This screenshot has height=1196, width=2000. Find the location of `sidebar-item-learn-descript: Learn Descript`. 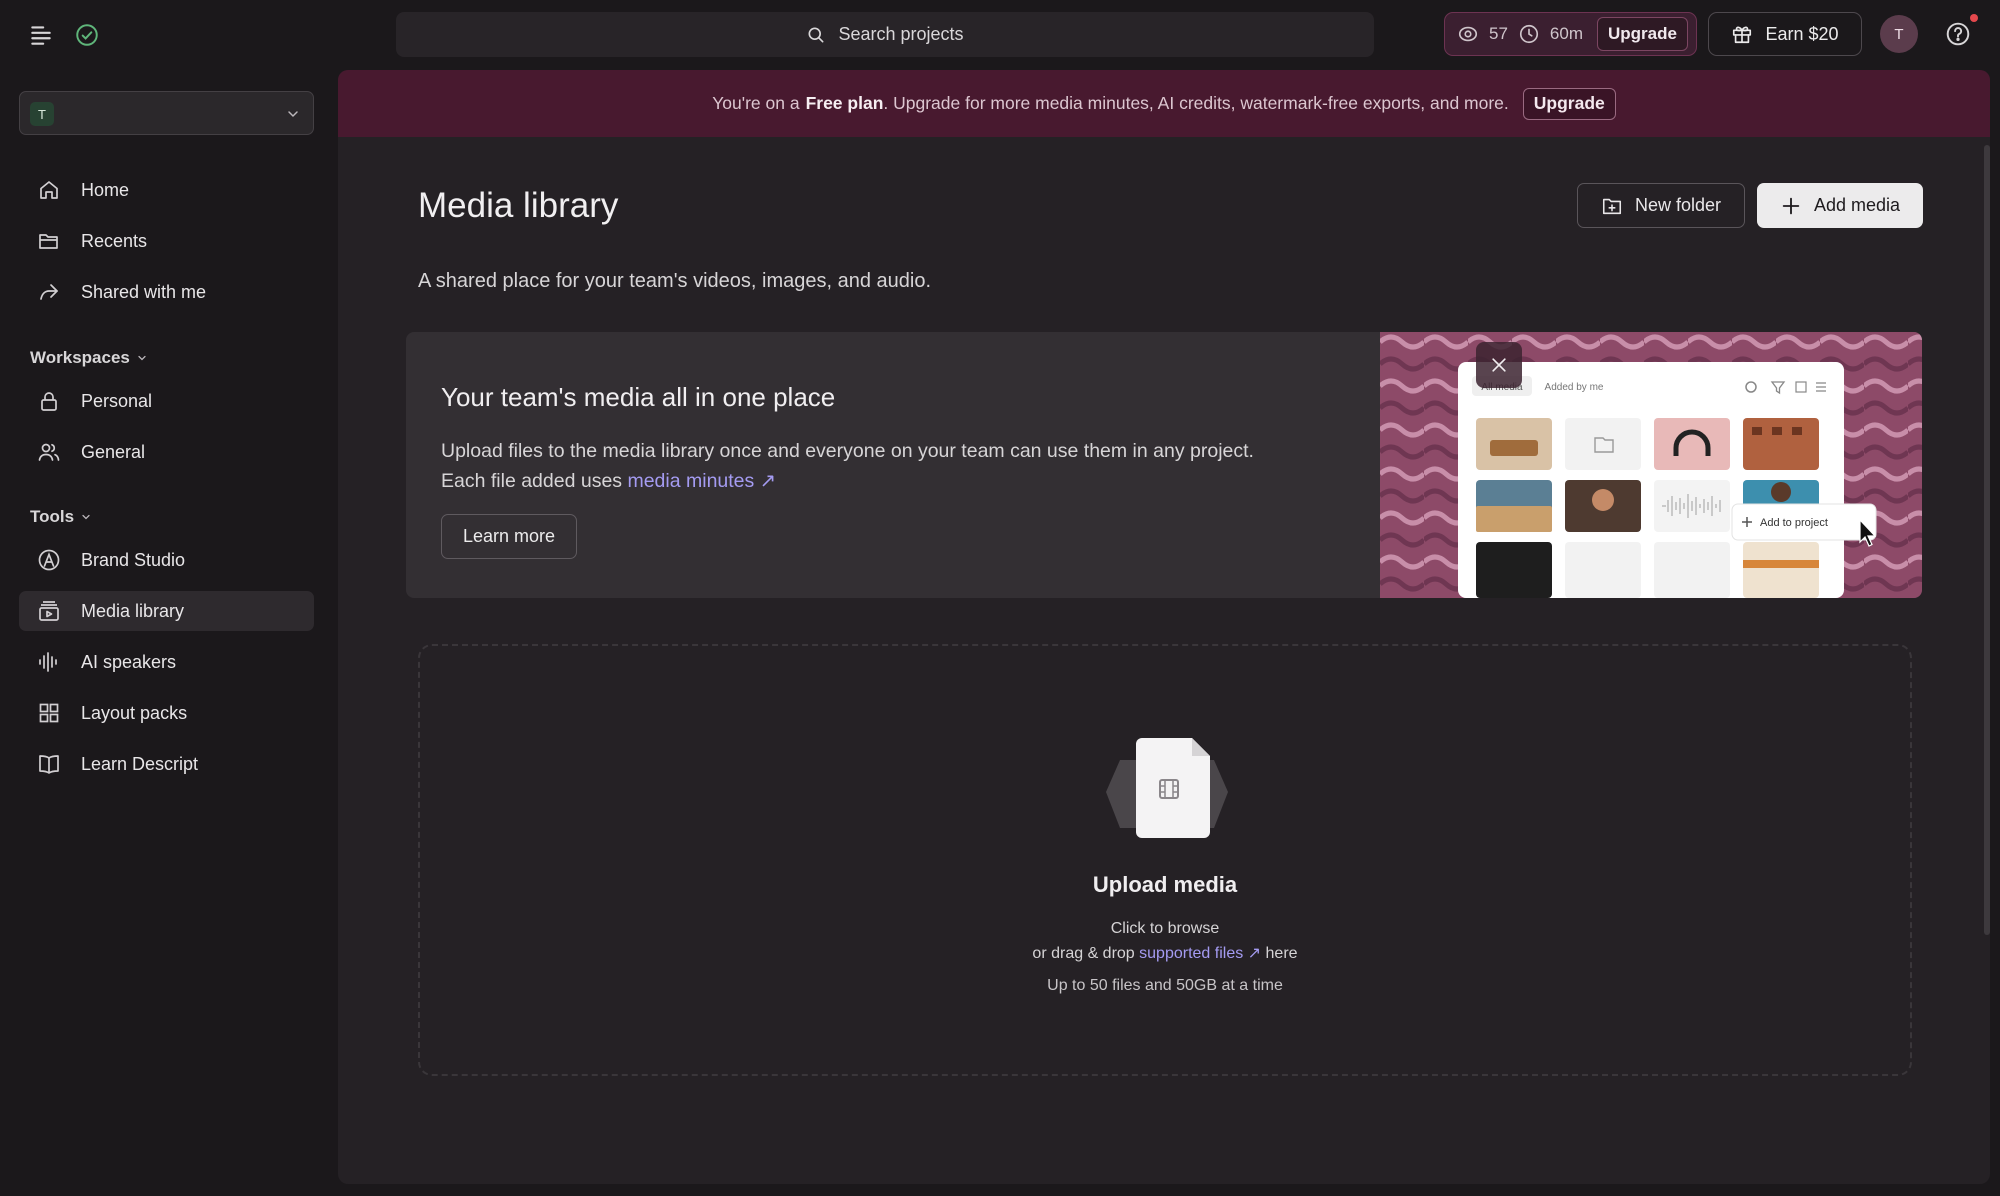

sidebar-item-learn-descript: Learn Descript is located at coordinates (166, 764).